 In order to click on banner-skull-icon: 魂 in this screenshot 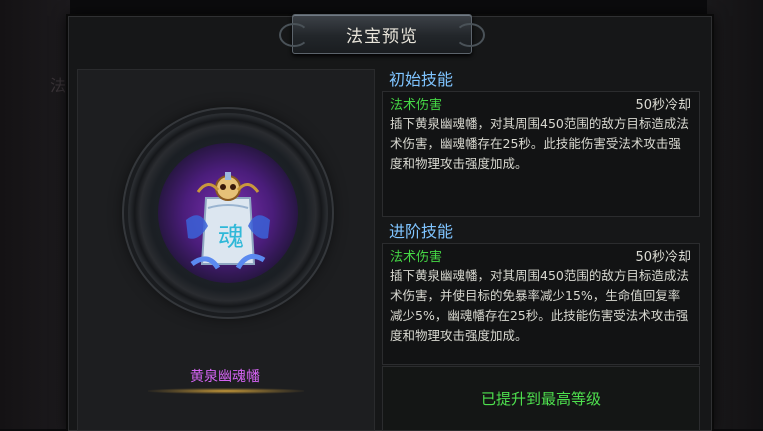, I will do `click(228, 221)`.